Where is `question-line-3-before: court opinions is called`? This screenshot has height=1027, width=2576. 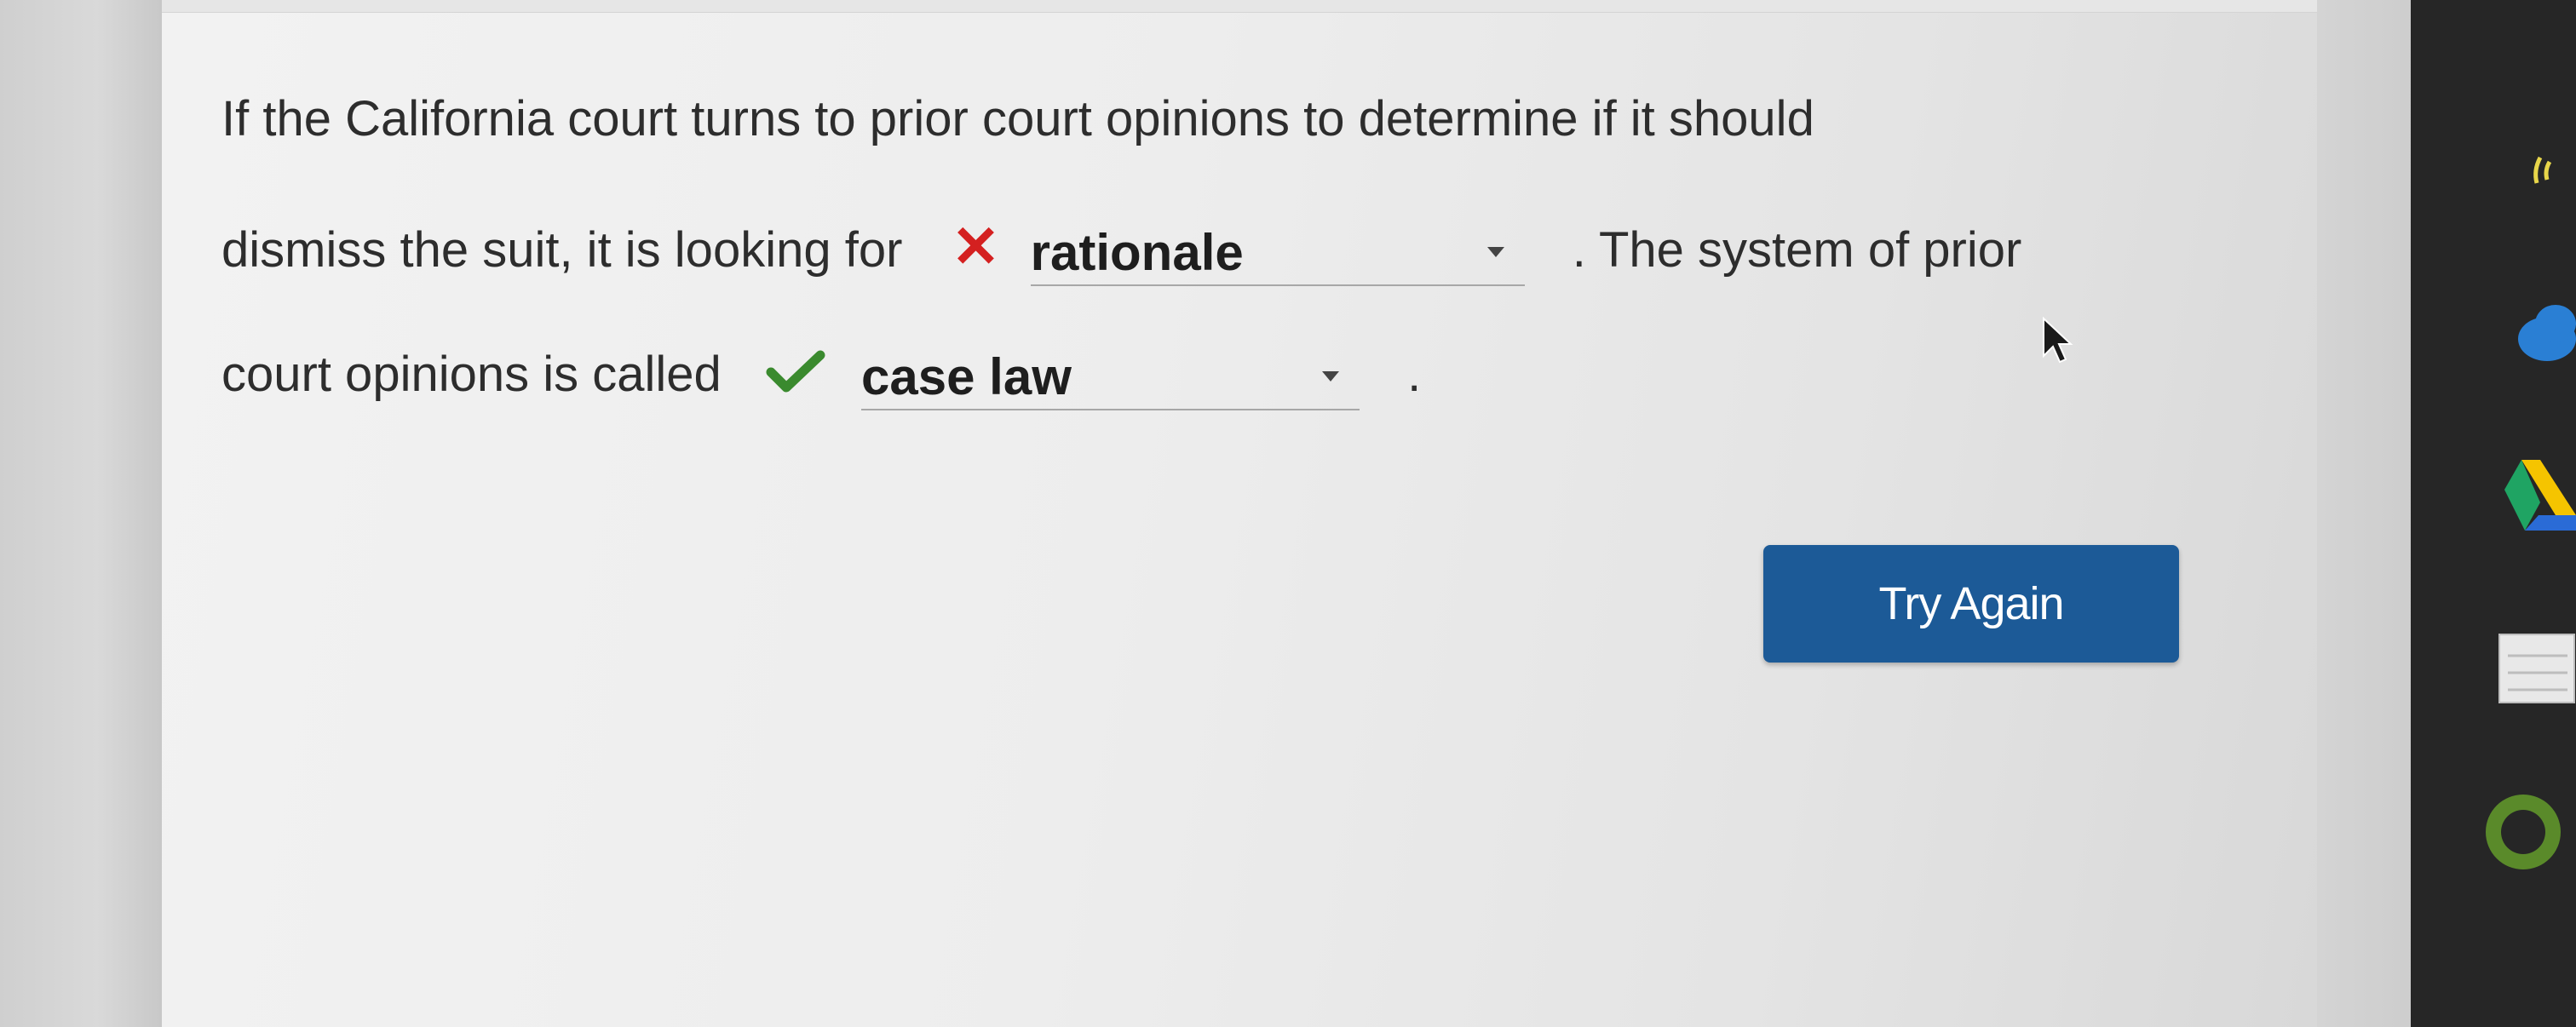 question-line-3-before: court opinions is called is located at coordinates (471, 375).